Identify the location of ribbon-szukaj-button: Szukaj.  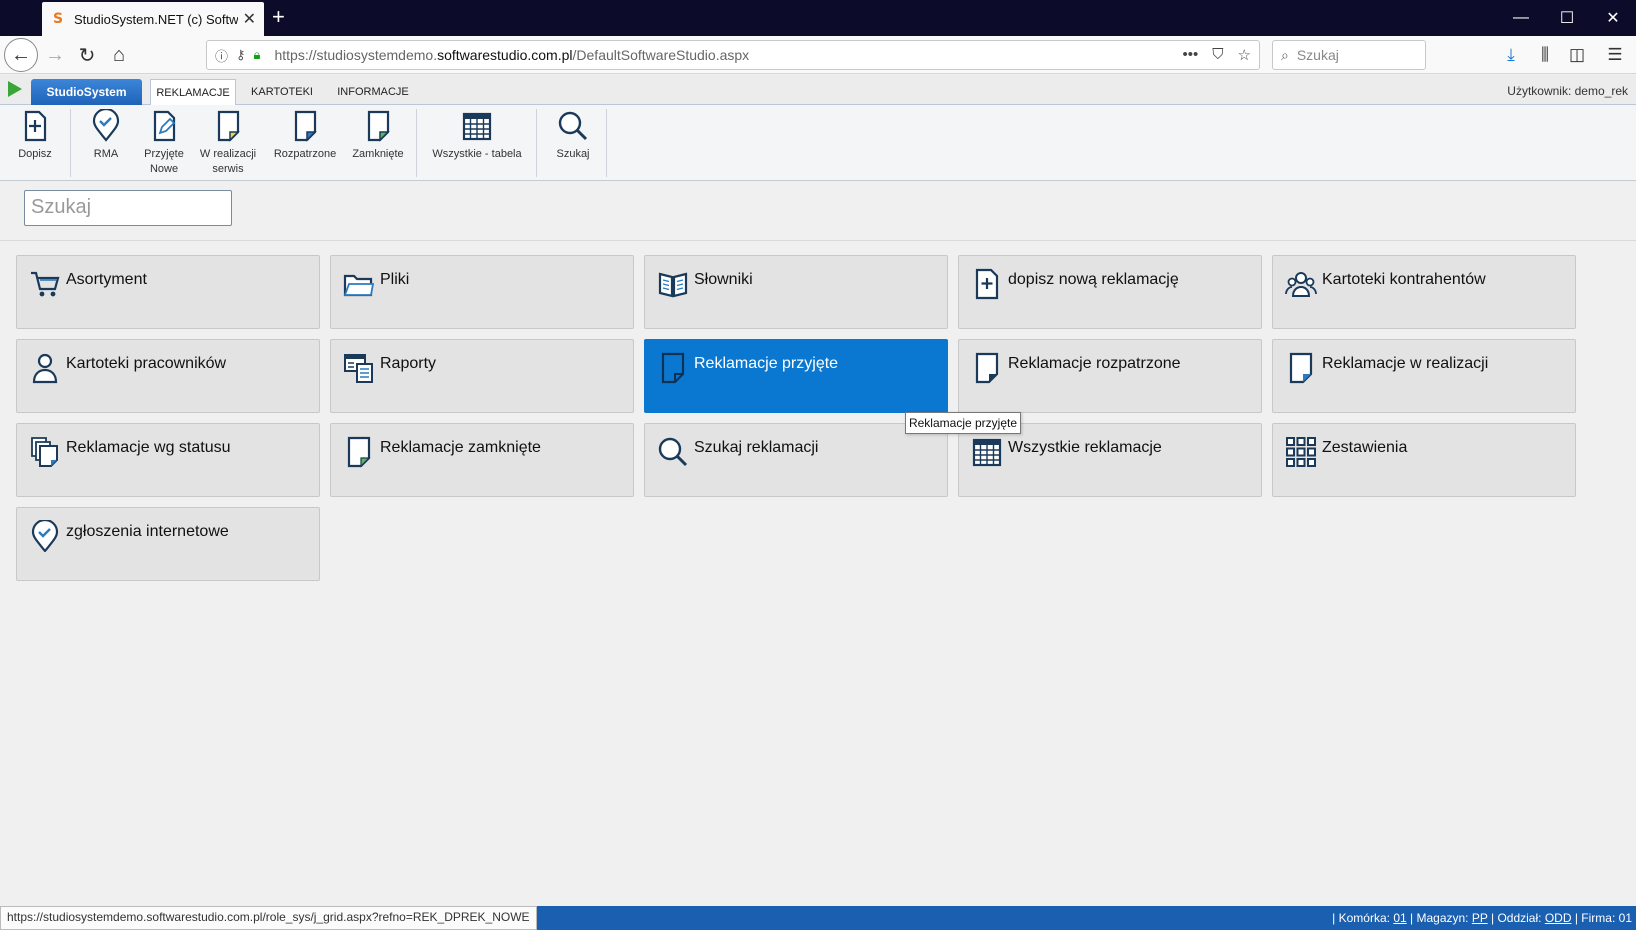
(573, 135).